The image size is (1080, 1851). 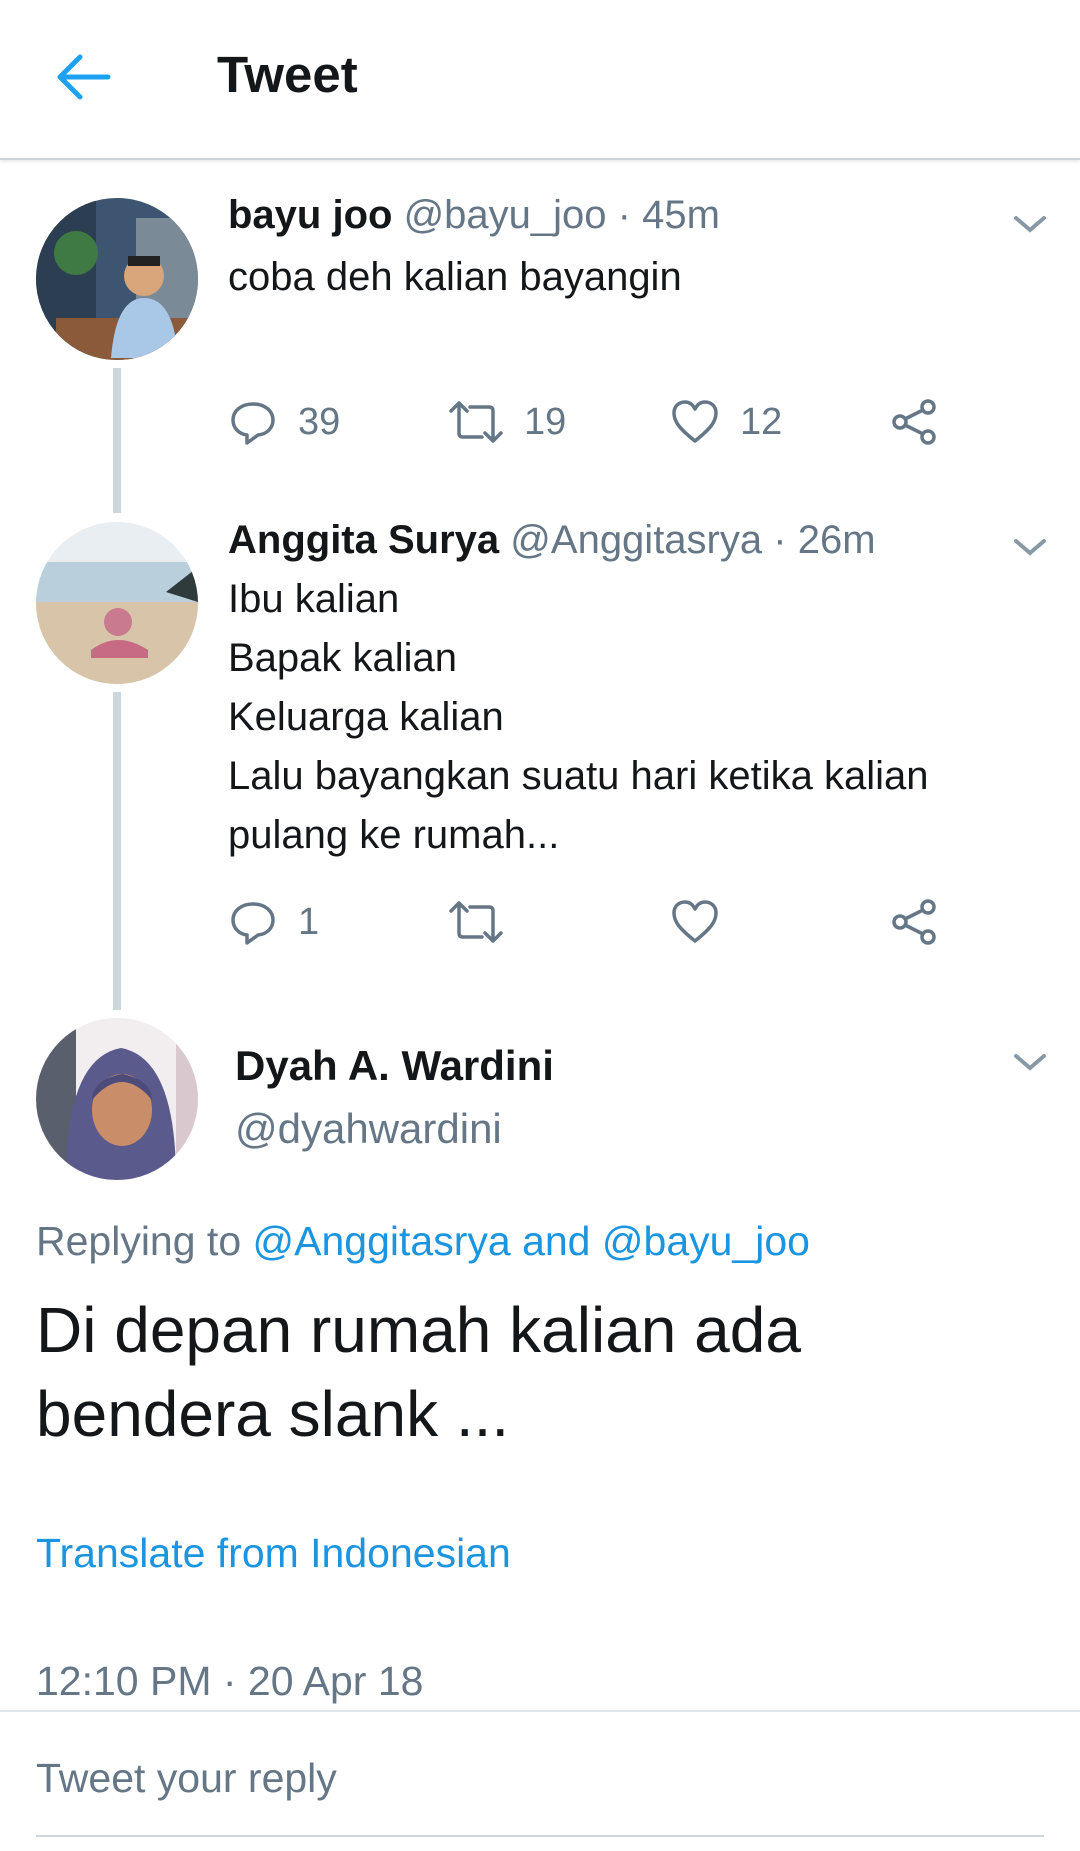 What do you see at coordinates (556, 1241) in the screenshot?
I see `replying-and: and` at bounding box center [556, 1241].